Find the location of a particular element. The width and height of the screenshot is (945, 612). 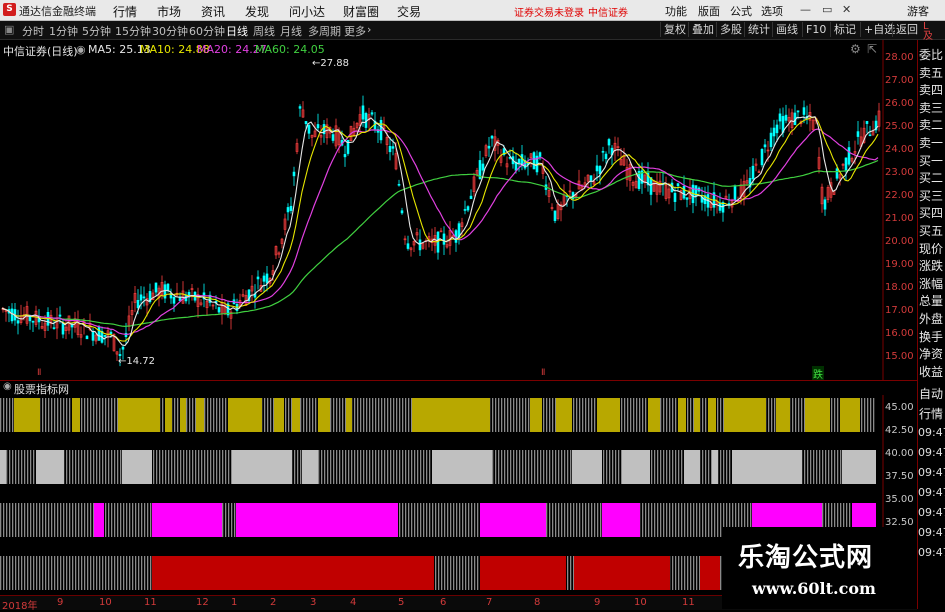

quote-field-label: 卖二 is located at coordinates (931, 125).